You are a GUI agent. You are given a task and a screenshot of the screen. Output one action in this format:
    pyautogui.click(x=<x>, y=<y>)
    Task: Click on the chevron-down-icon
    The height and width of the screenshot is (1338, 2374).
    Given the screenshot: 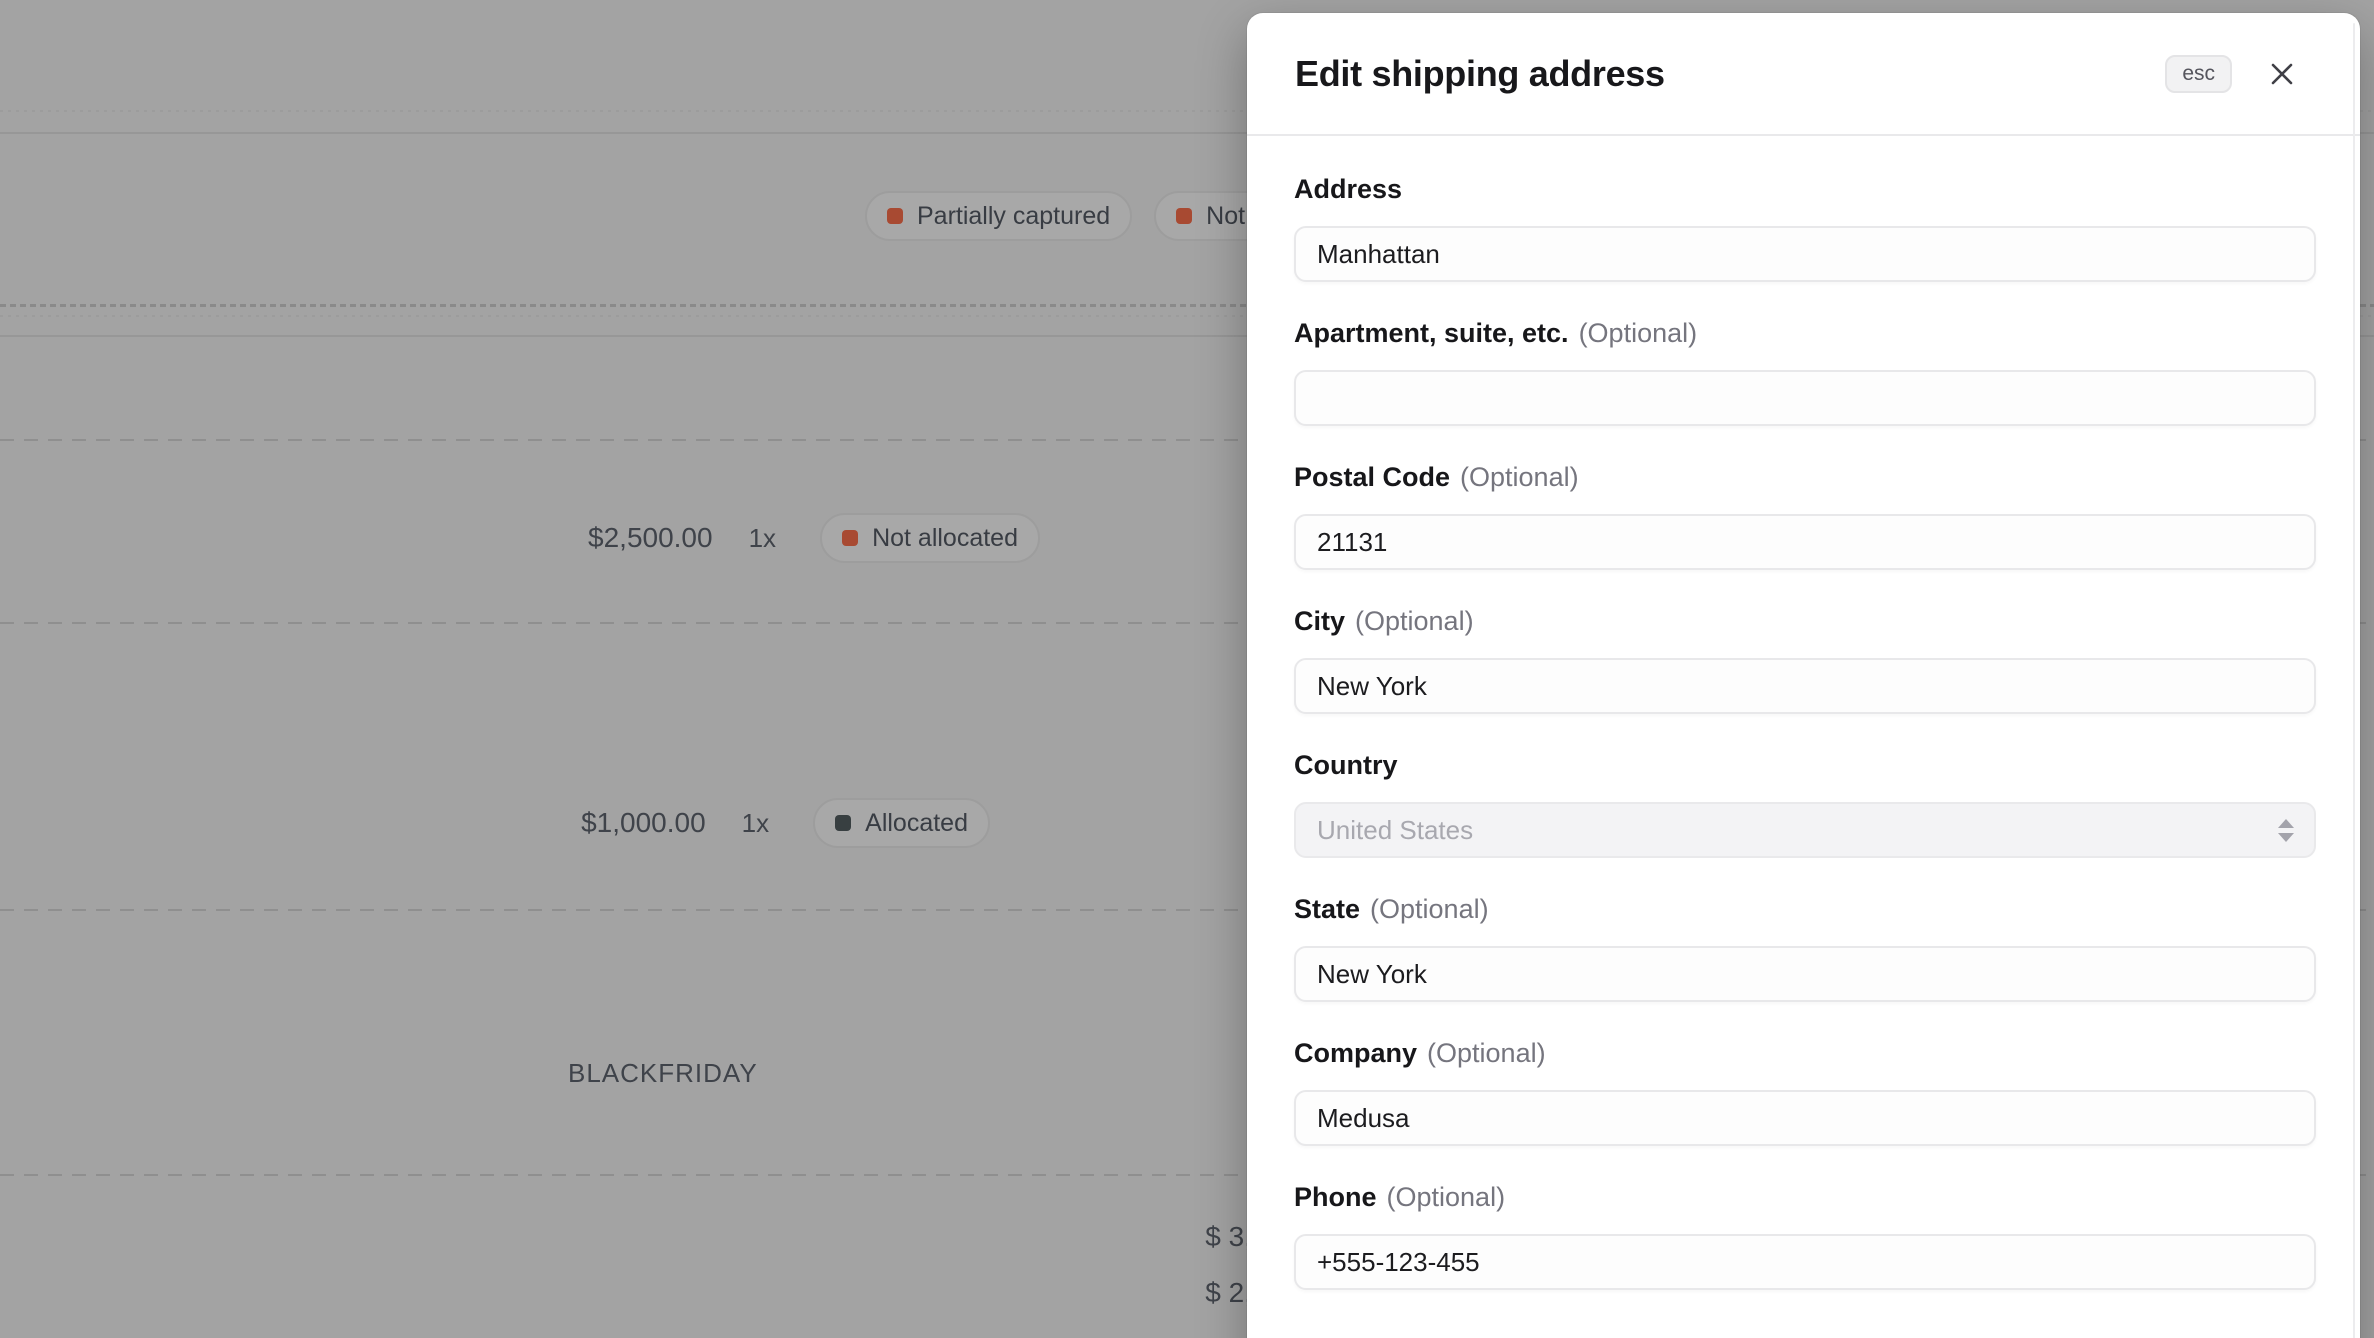 What is the action you would take?
    pyautogui.click(x=2286, y=837)
    